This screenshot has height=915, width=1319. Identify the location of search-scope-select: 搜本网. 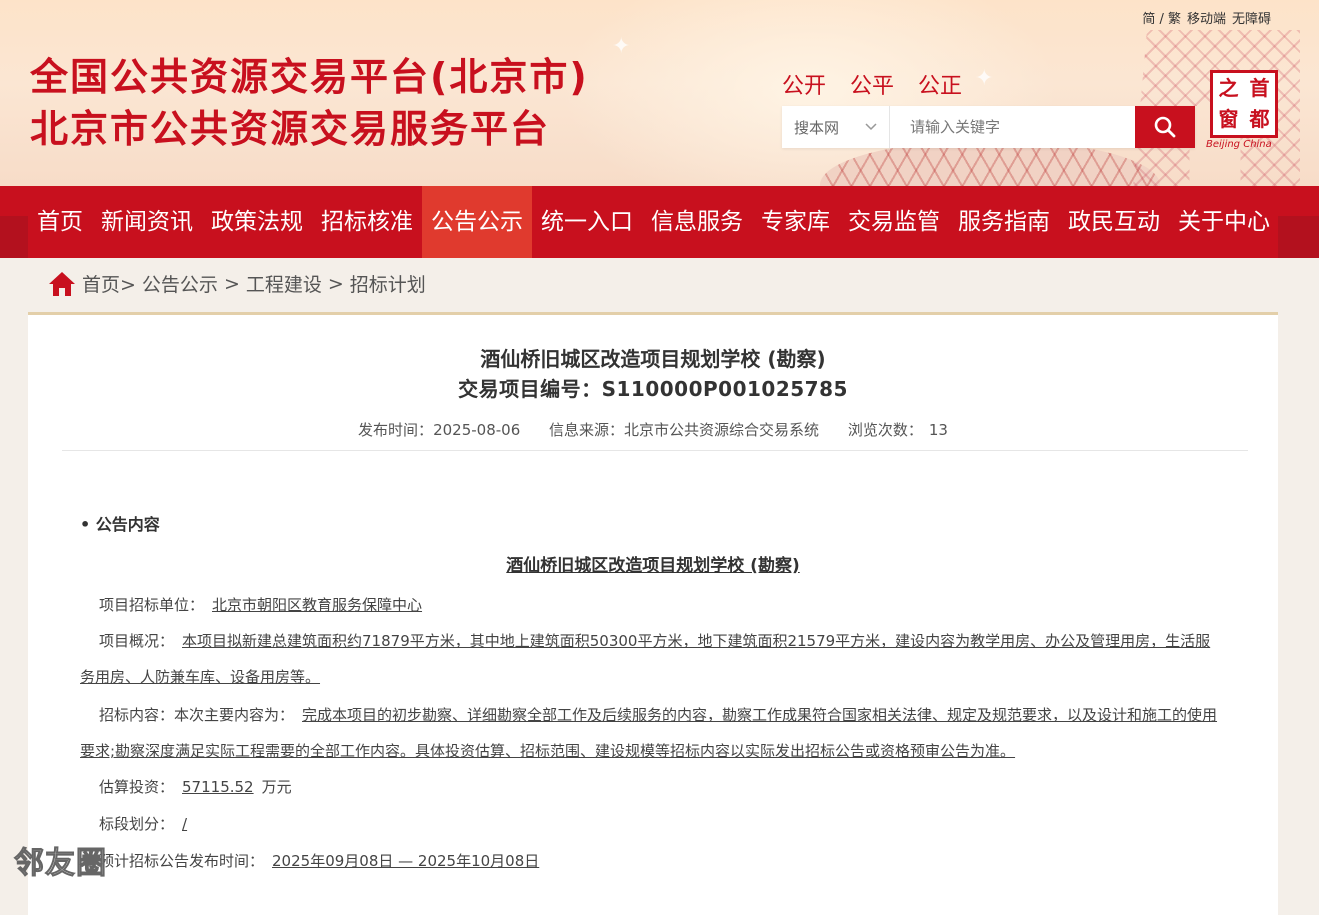
(836, 127).